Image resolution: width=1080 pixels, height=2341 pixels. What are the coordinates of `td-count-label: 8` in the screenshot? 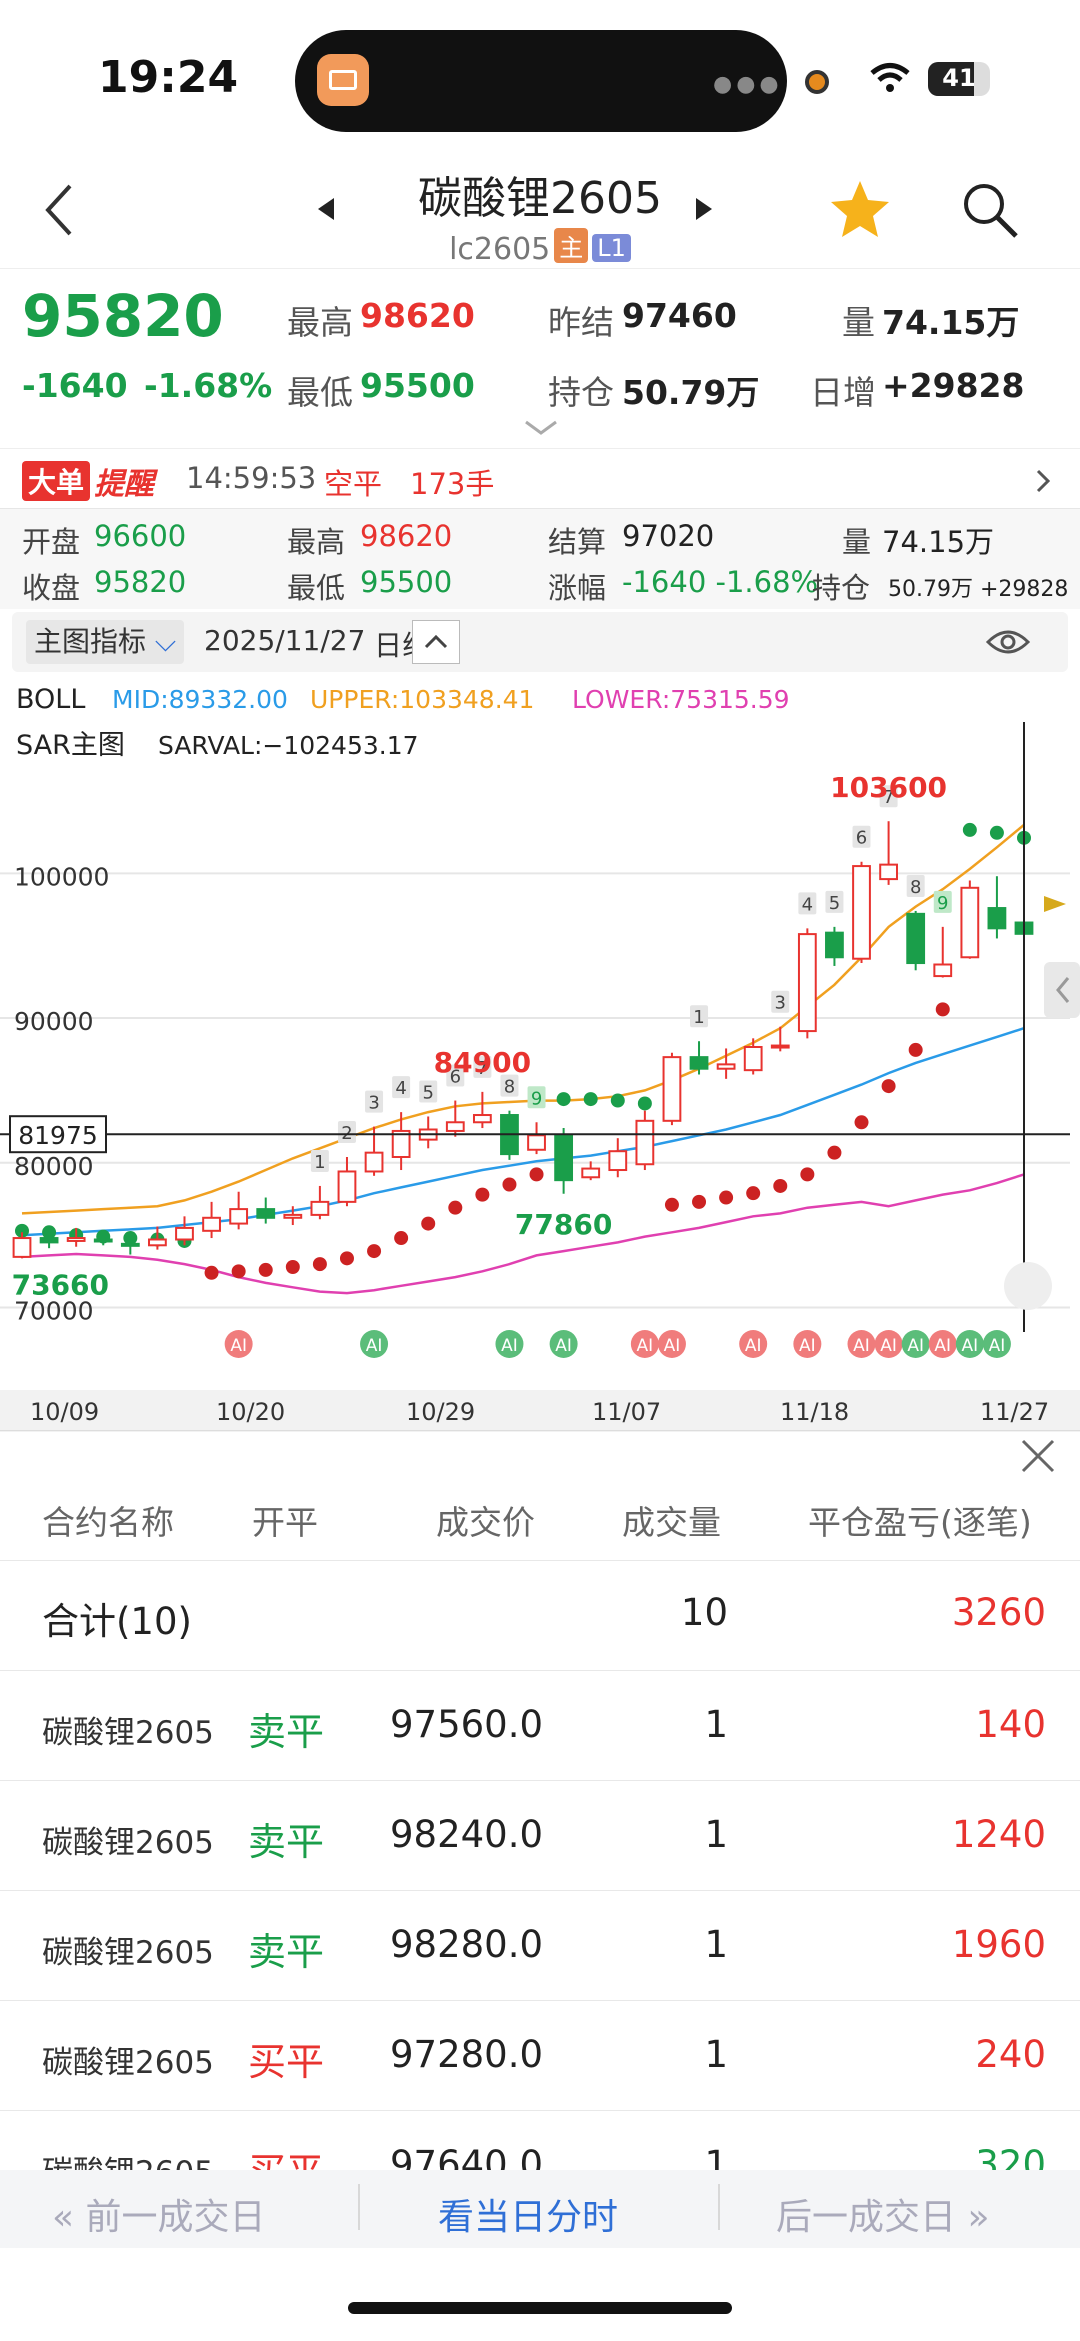 It's located at (509, 1087).